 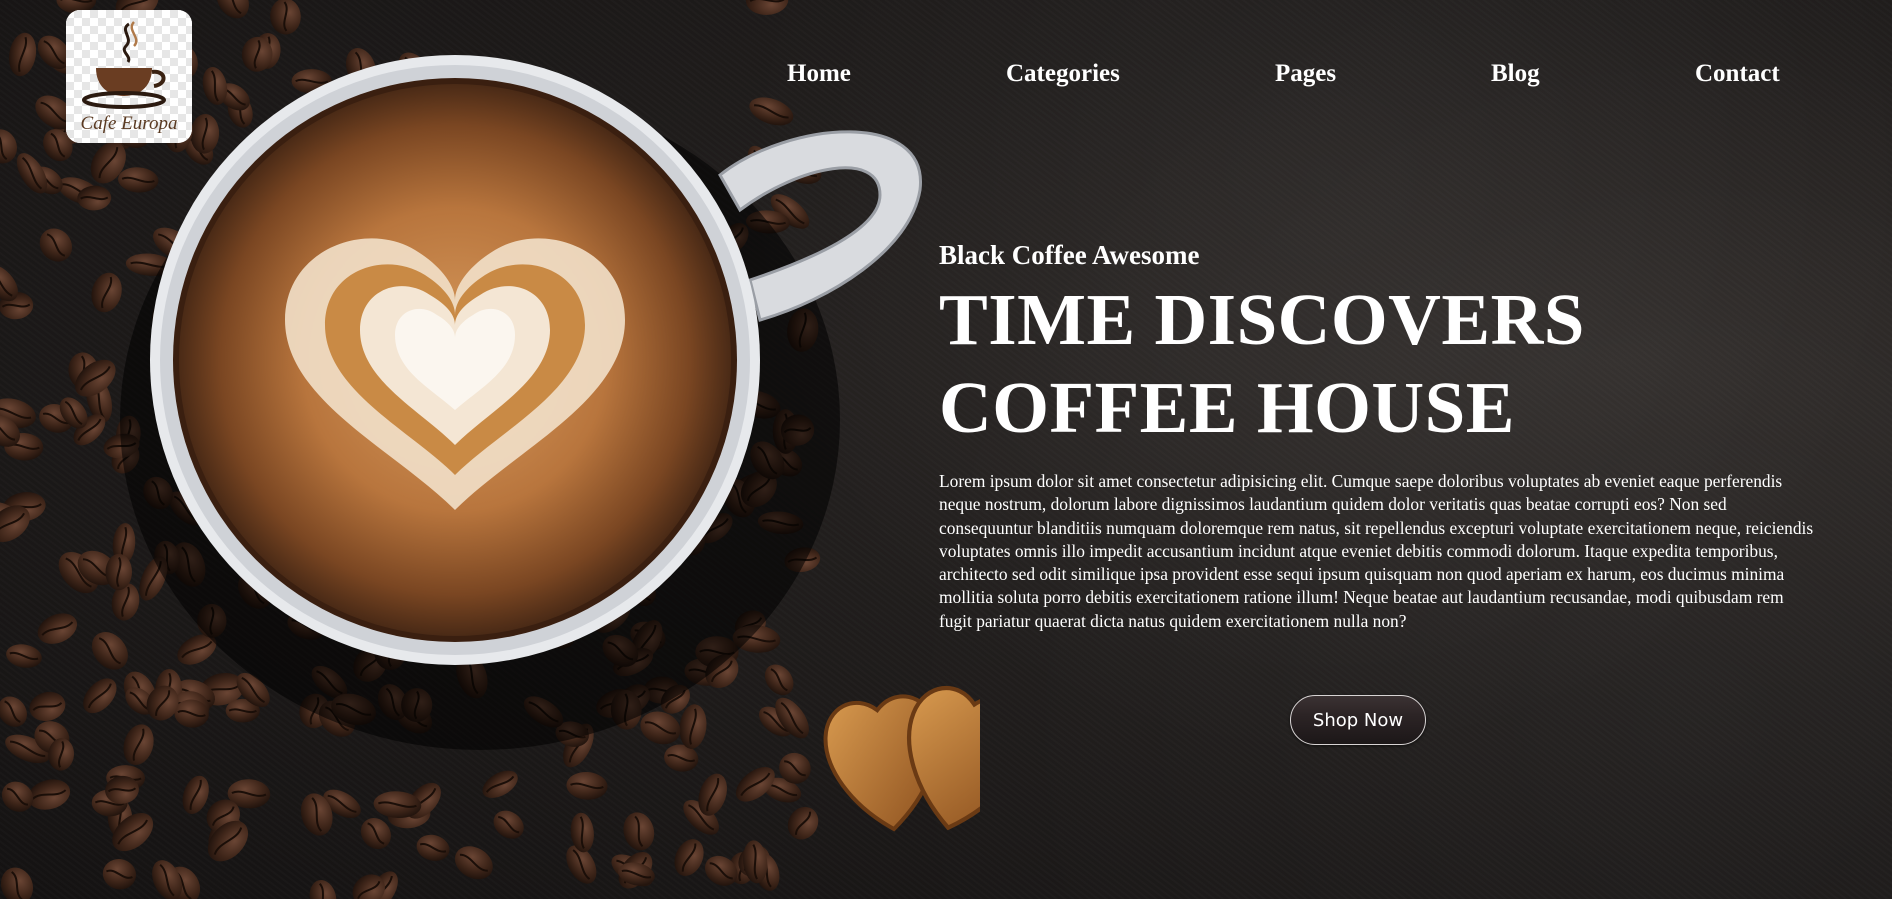 What do you see at coordinates (1227, 407) in the screenshot?
I see `hero-title-line2: COFFEE HOUSE` at bounding box center [1227, 407].